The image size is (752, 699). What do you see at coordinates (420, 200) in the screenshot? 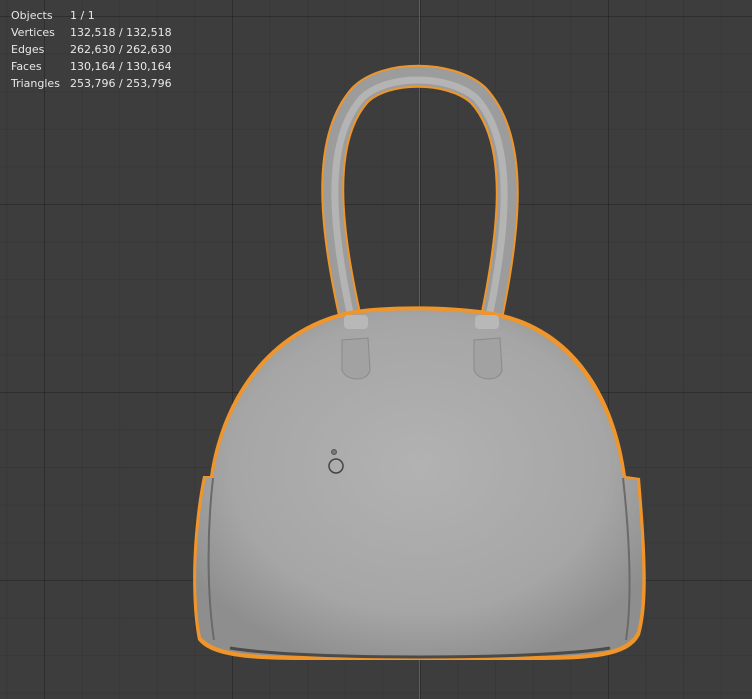
I see `bag-handle` at bounding box center [420, 200].